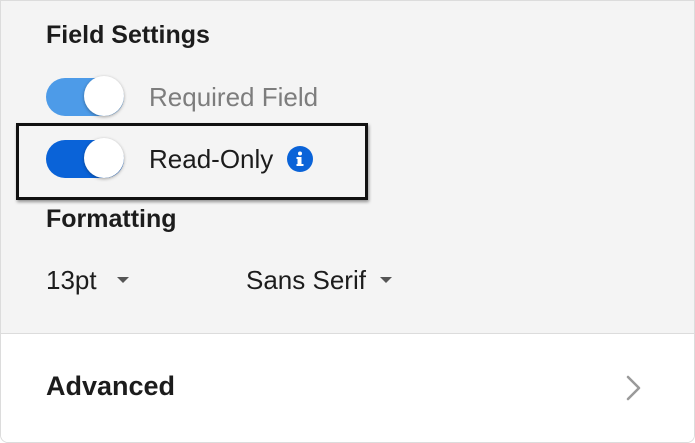  What do you see at coordinates (192, 161) in the screenshot?
I see `highlight-annotation-box` at bounding box center [192, 161].